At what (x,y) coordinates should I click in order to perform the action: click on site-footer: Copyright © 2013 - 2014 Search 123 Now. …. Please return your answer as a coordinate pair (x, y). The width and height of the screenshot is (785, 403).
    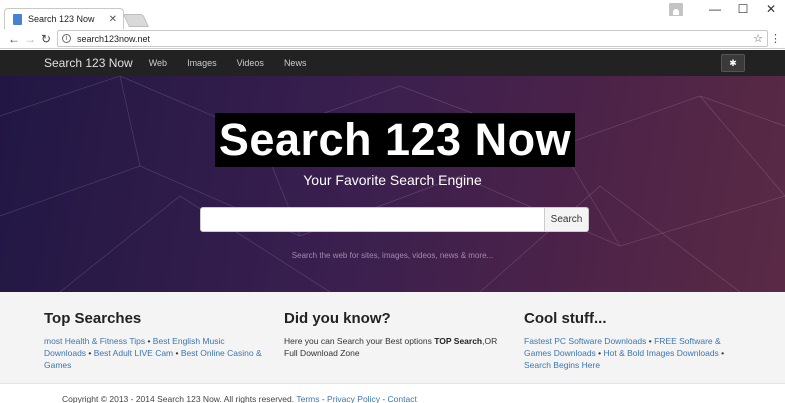
    Looking at the image, I should click on (392, 393).